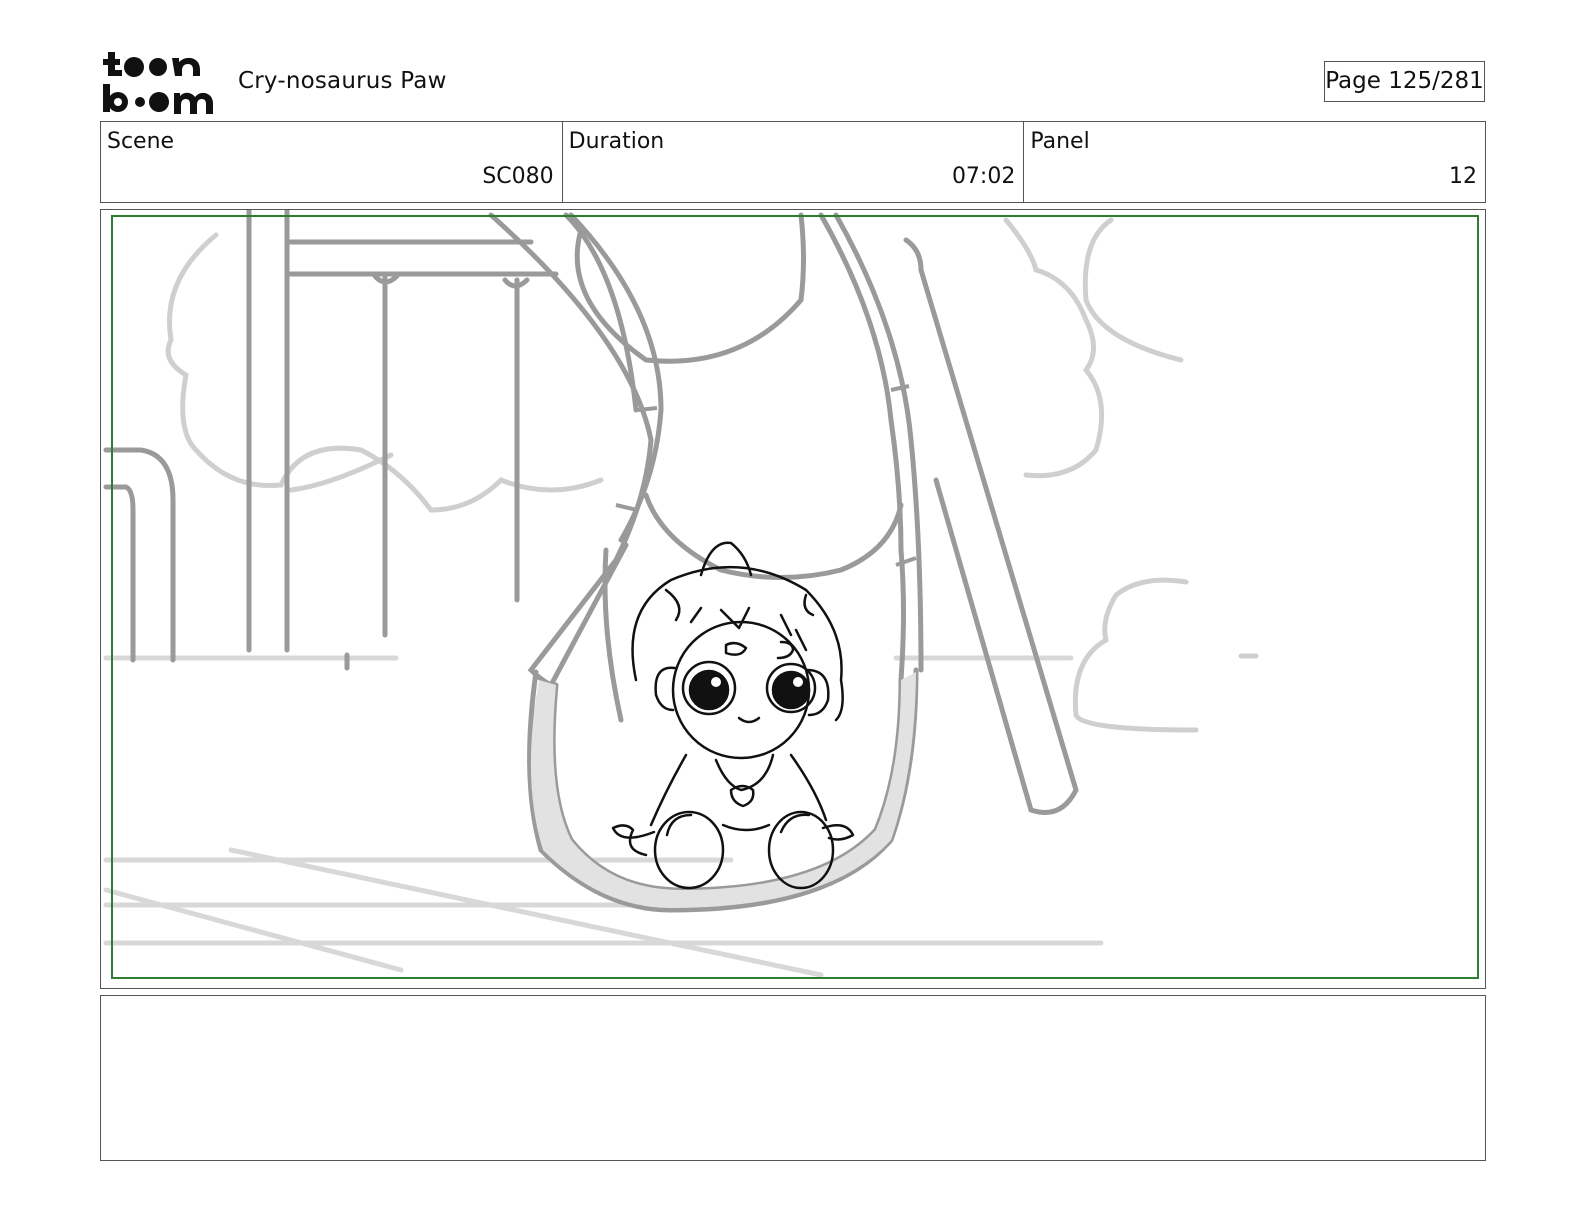 This screenshot has height=1224, width=1584. Describe the element at coordinates (983, 176) in the screenshot. I see `duration-value: 07:02` at that location.